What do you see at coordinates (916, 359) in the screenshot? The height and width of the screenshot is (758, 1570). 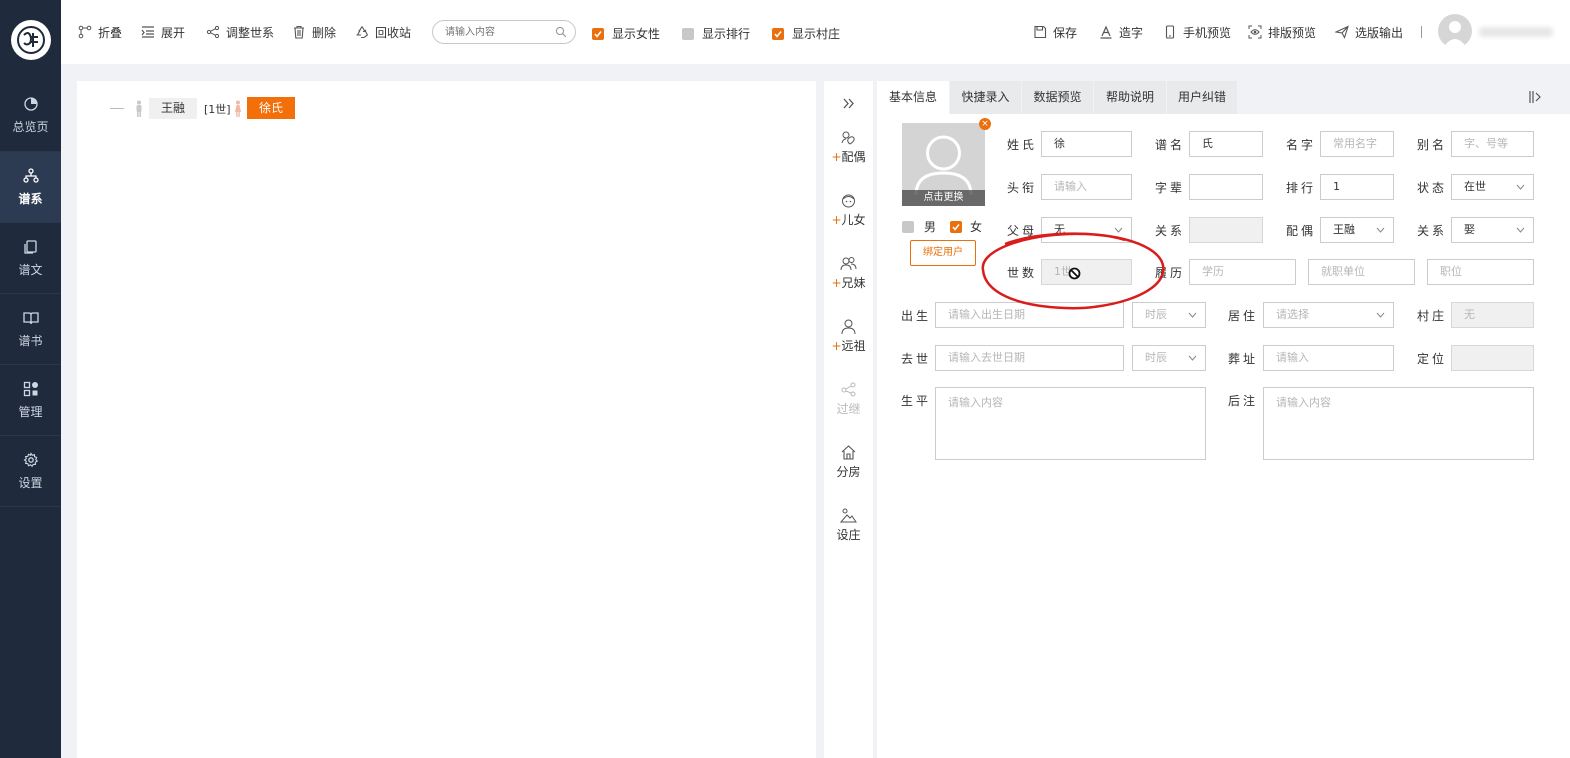 I see `death-label: 去世` at bounding box center [916, 359].